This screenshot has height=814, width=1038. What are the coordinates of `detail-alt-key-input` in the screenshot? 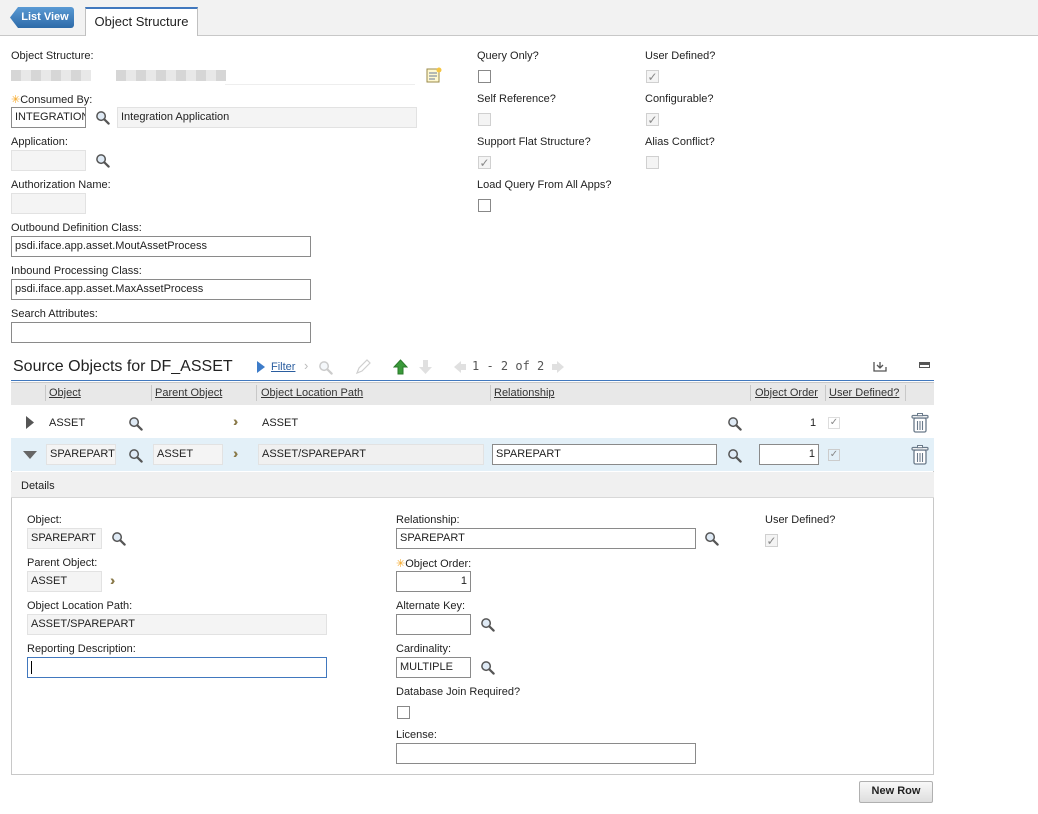 It's located at (433, 624).